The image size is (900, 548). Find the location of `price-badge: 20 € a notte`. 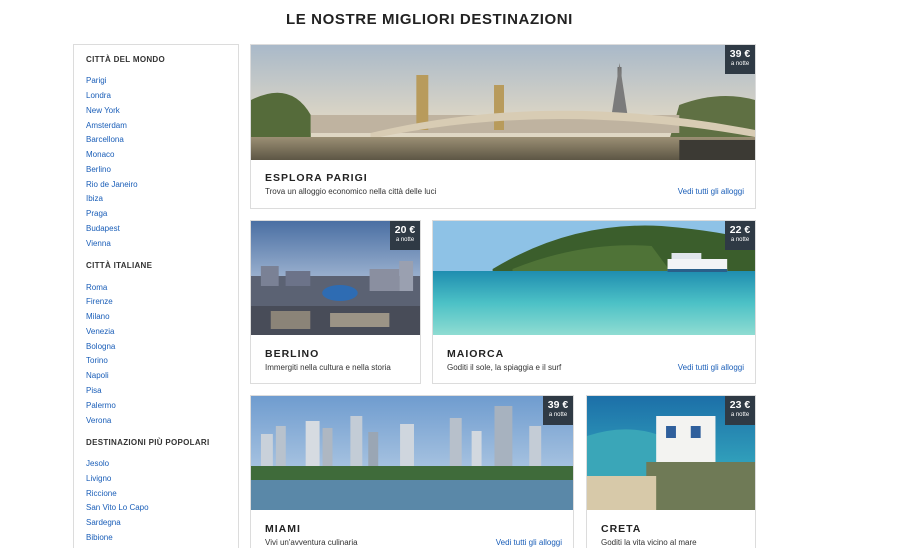

price-badge: 20 € a notte is located at coordinates (405, 235).